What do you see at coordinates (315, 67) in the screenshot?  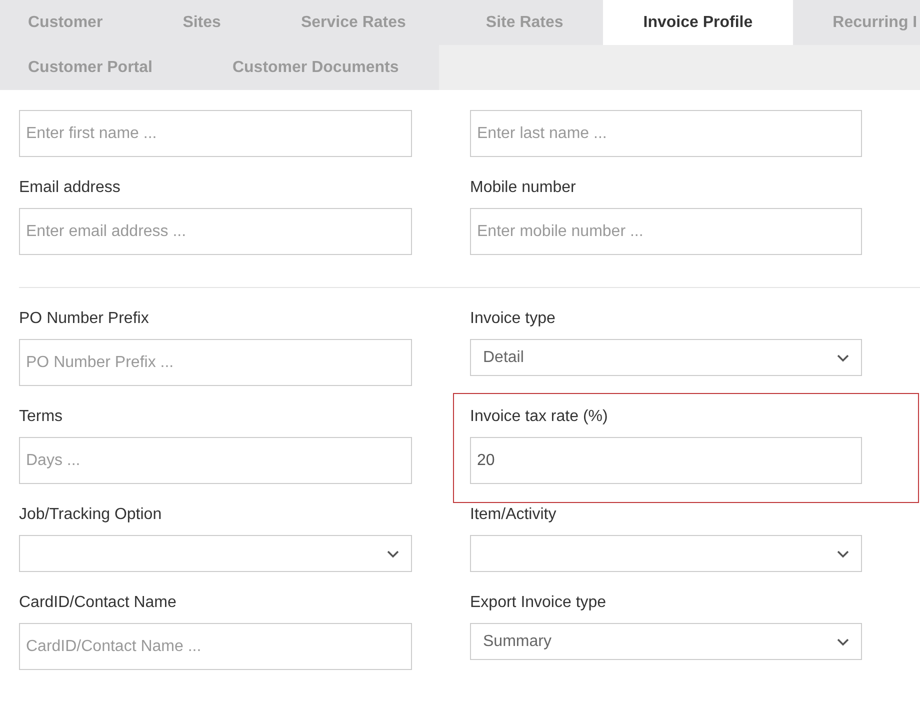 I see `tab: Customer Documents` at bounding box center [315, 67].